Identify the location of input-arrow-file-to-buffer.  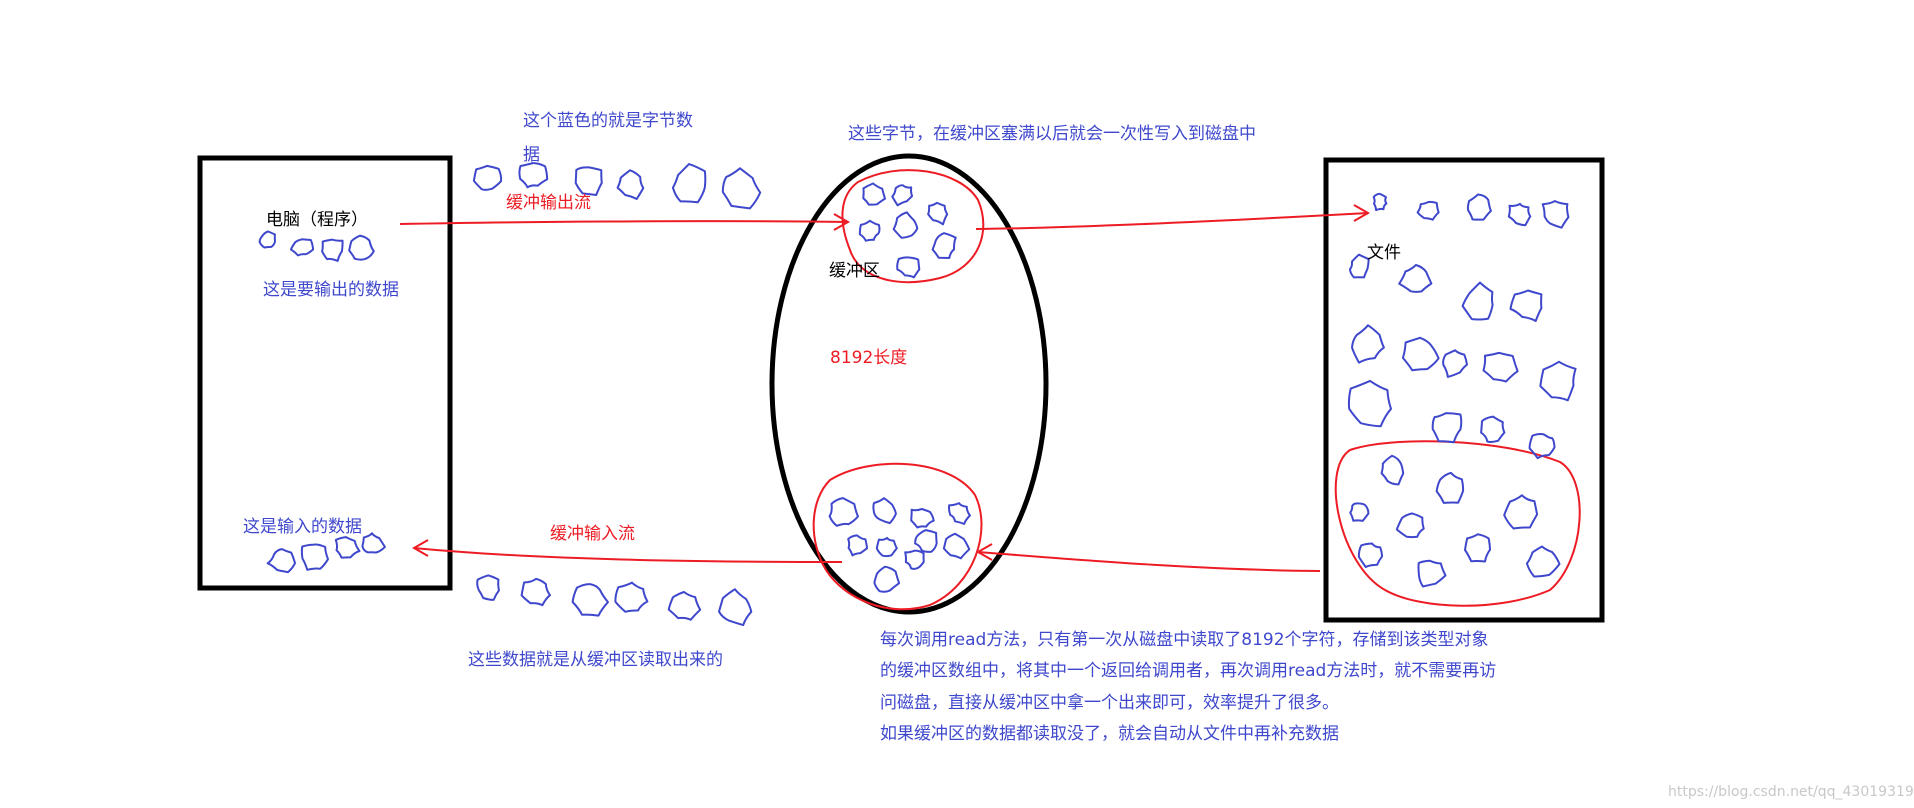
(1149, 561).